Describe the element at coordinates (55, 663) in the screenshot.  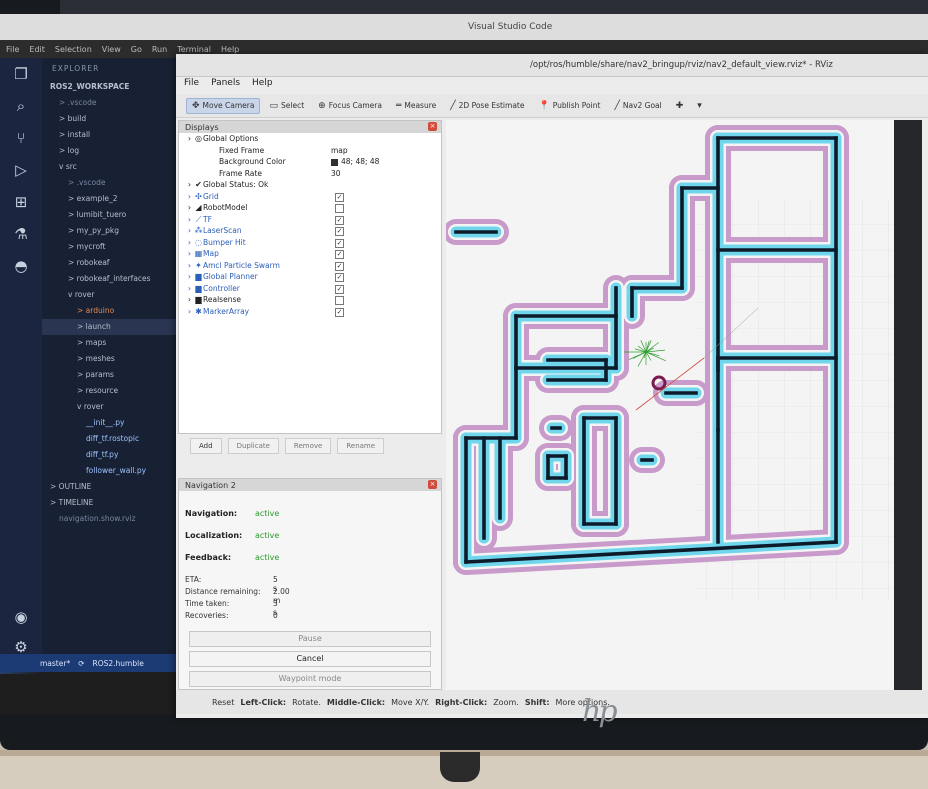
I see `branch-indicator: master*` at that location.